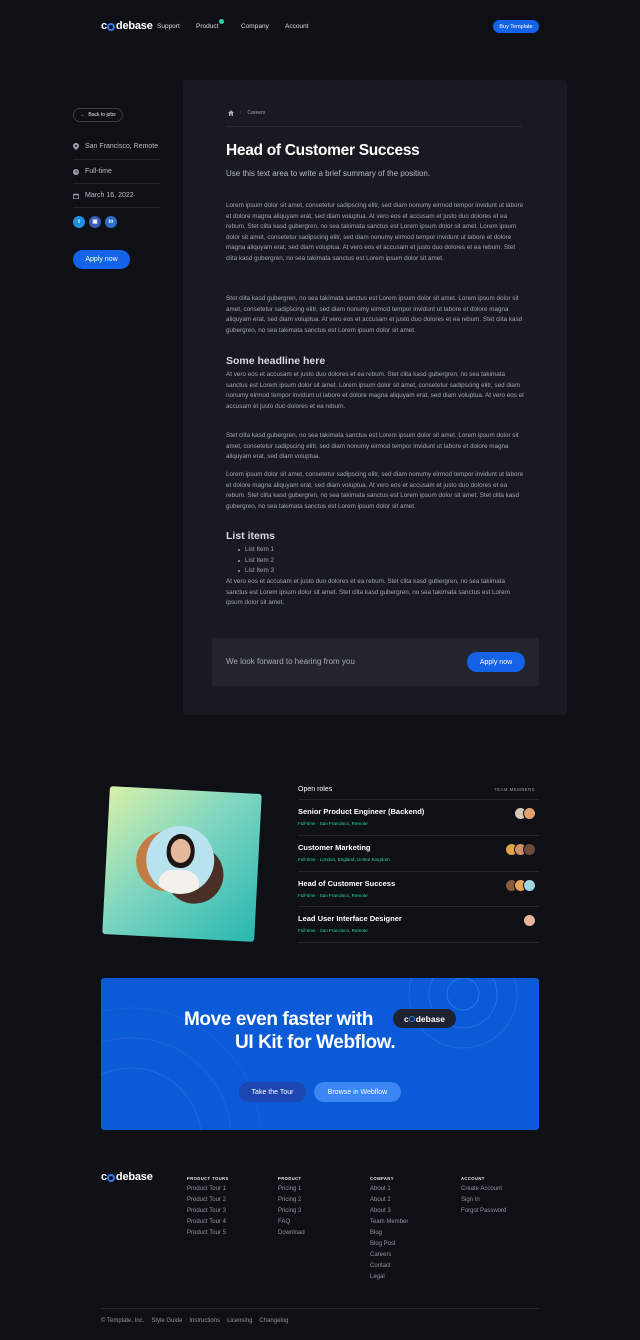 This screenshot has height=1340, width=640. I want to click on browse-in-webflow-button: Browse in Webflow, so click(357, 1092).